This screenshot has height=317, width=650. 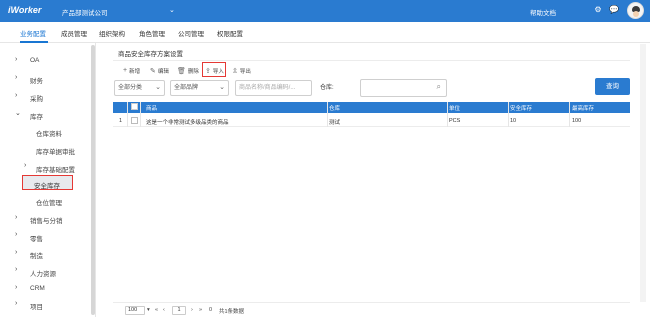 I want to click on edit-label: 编辑, so click(x=163, y=71).